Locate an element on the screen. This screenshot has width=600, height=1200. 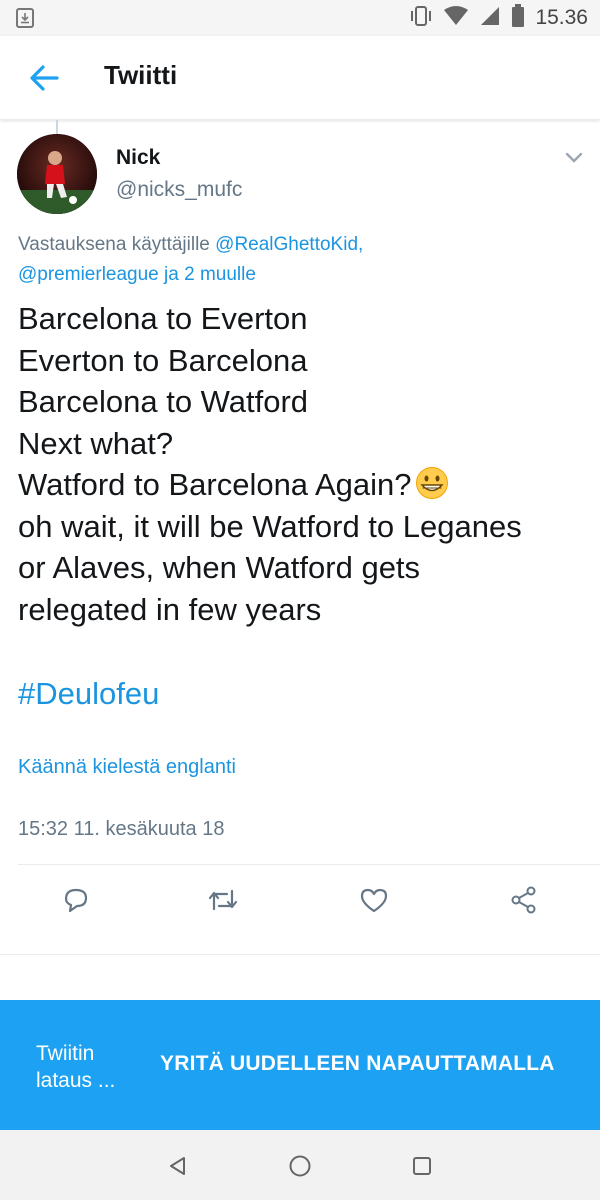
divider is located at coordinates (309, 864).